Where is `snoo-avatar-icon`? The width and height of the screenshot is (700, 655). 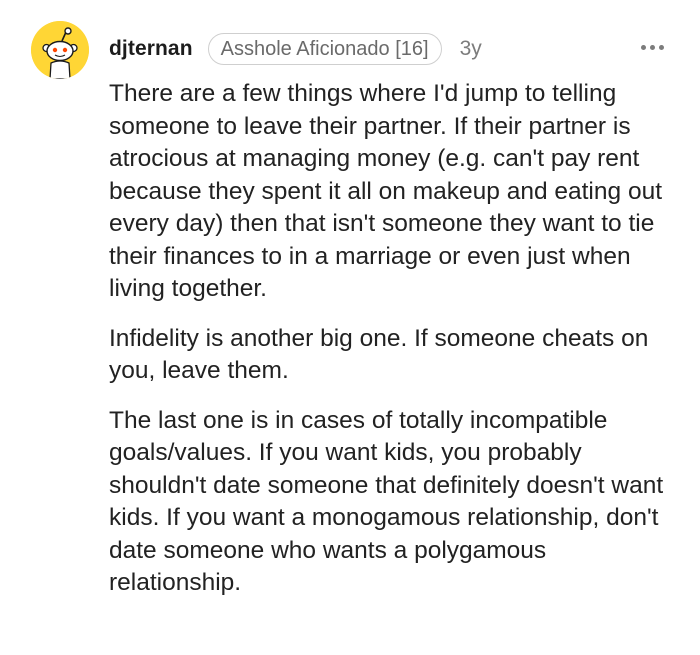
snoo-avatar-icon is located at coordinates (60, 50).